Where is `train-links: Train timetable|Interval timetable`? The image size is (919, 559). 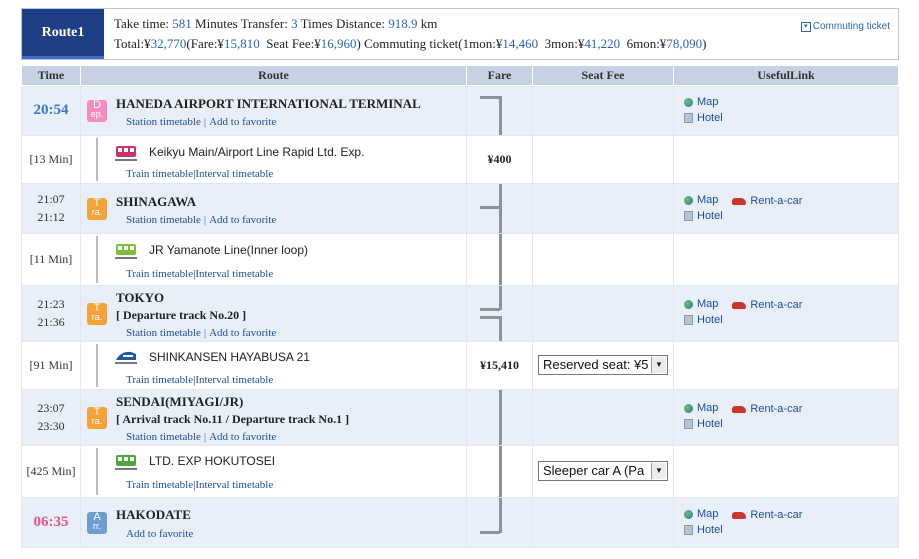
train-links: Train timetable|Interval timetable is located at coordinates (200, 380).